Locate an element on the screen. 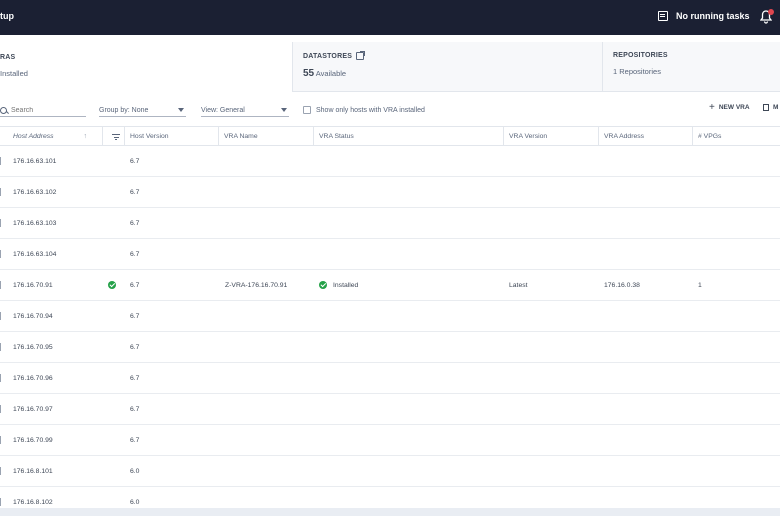  vra-installed-checkbox is located at coordinates (307, 110).